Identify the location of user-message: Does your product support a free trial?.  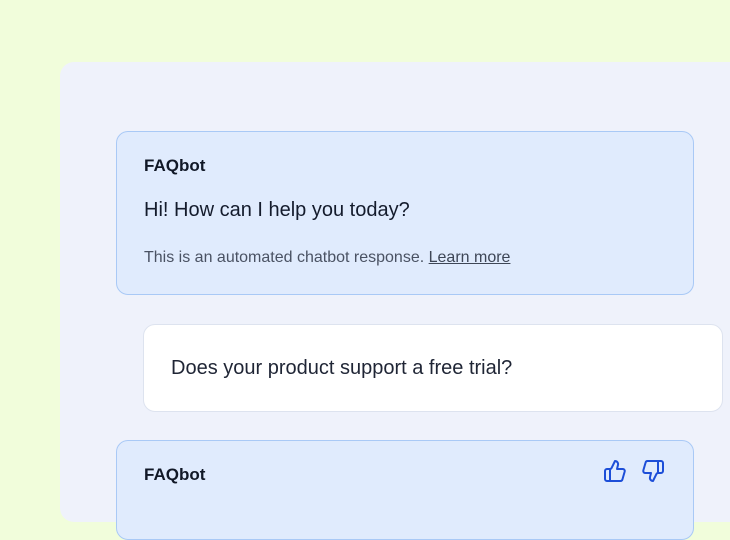
(433, 368).